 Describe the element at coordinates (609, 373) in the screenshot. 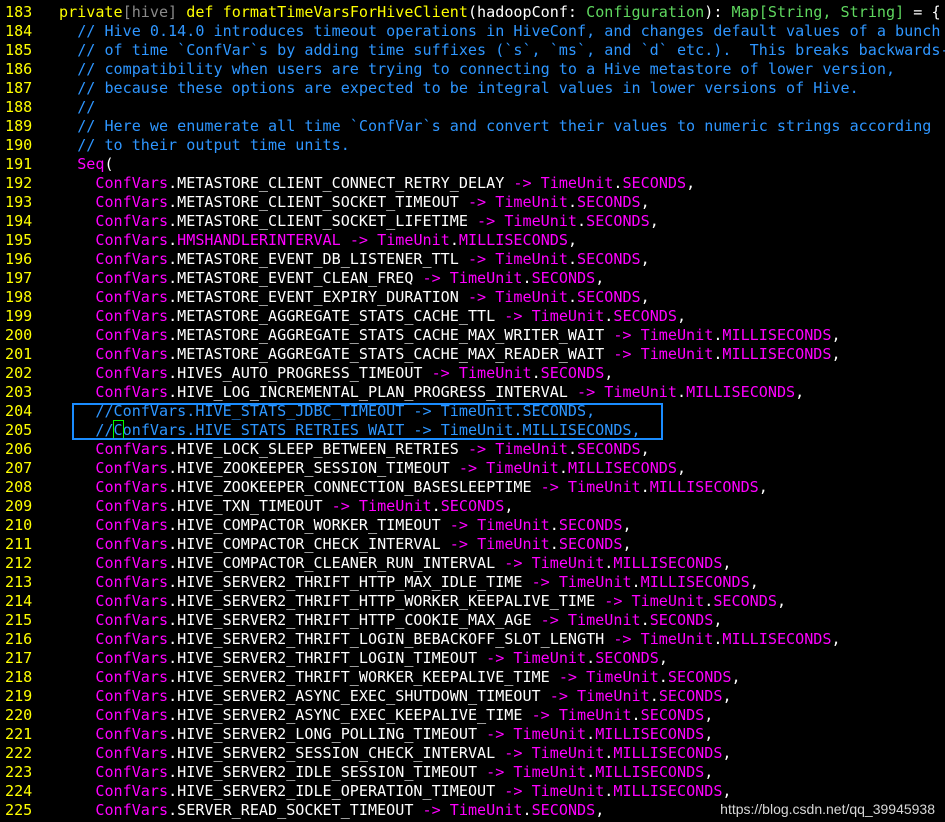

I see `code-token: ,` at that location.